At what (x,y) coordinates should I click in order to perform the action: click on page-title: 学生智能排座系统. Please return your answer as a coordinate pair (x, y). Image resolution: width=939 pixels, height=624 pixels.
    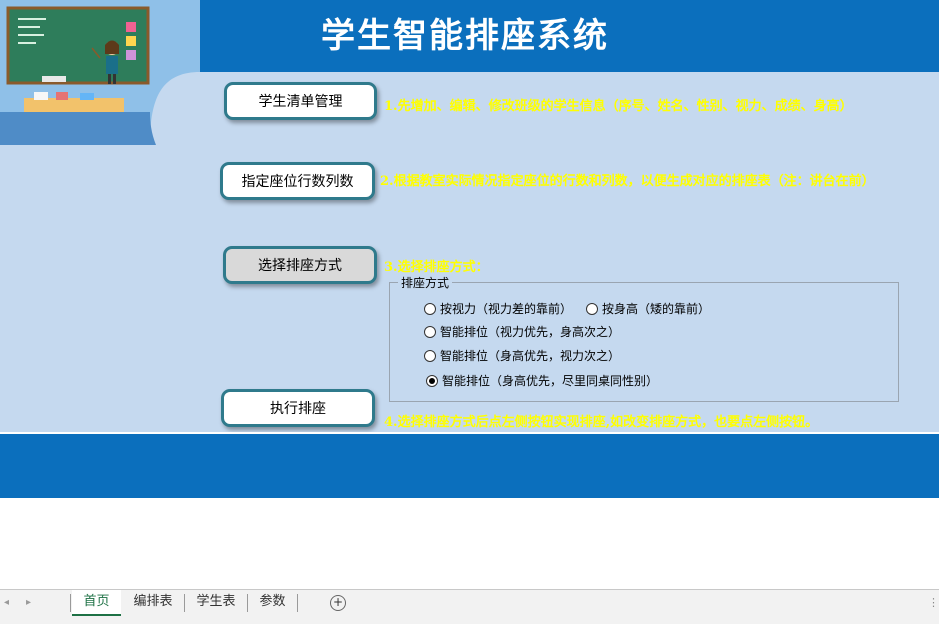
    Looking at the image, I should click on (465, 36).